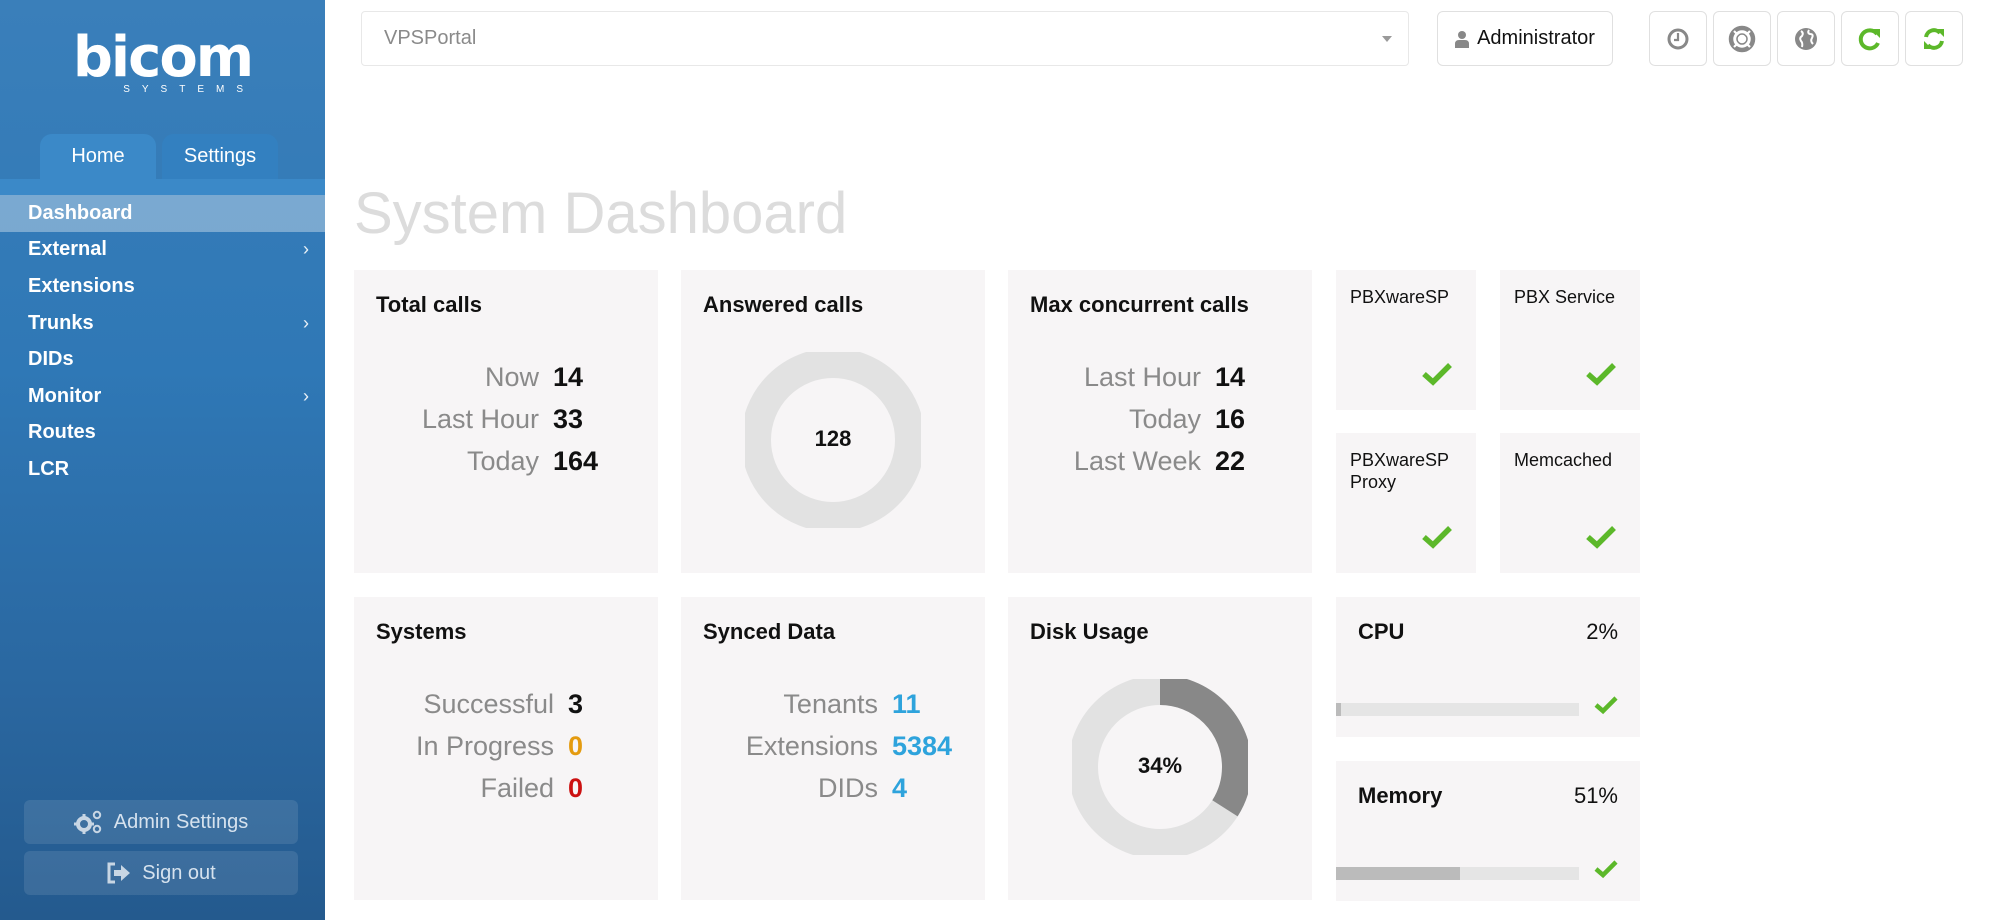  What do you see at coordinates (162, 187) in the screenshot?
I see `tab-underline` at bounding box center [162, 187].